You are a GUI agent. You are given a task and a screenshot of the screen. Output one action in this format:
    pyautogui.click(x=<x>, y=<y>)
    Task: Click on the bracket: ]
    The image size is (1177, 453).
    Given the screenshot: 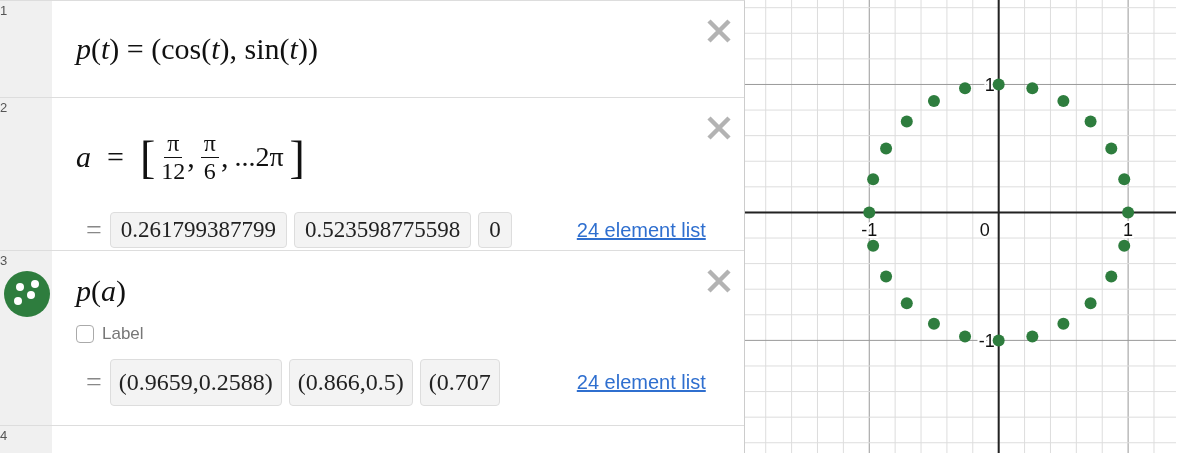 What is the action you would take?
    pyautogui.click(x=297, y=157)
    